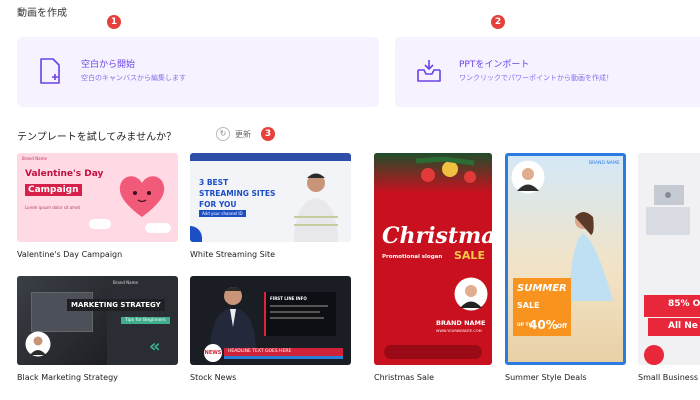 Image resolution: width=700 pixels, height=400 pixels. Describe the element at coordinates (459, 331) in the screenshot. I see `template-website: WWW.YOURWEBSITE.COM` at that location.